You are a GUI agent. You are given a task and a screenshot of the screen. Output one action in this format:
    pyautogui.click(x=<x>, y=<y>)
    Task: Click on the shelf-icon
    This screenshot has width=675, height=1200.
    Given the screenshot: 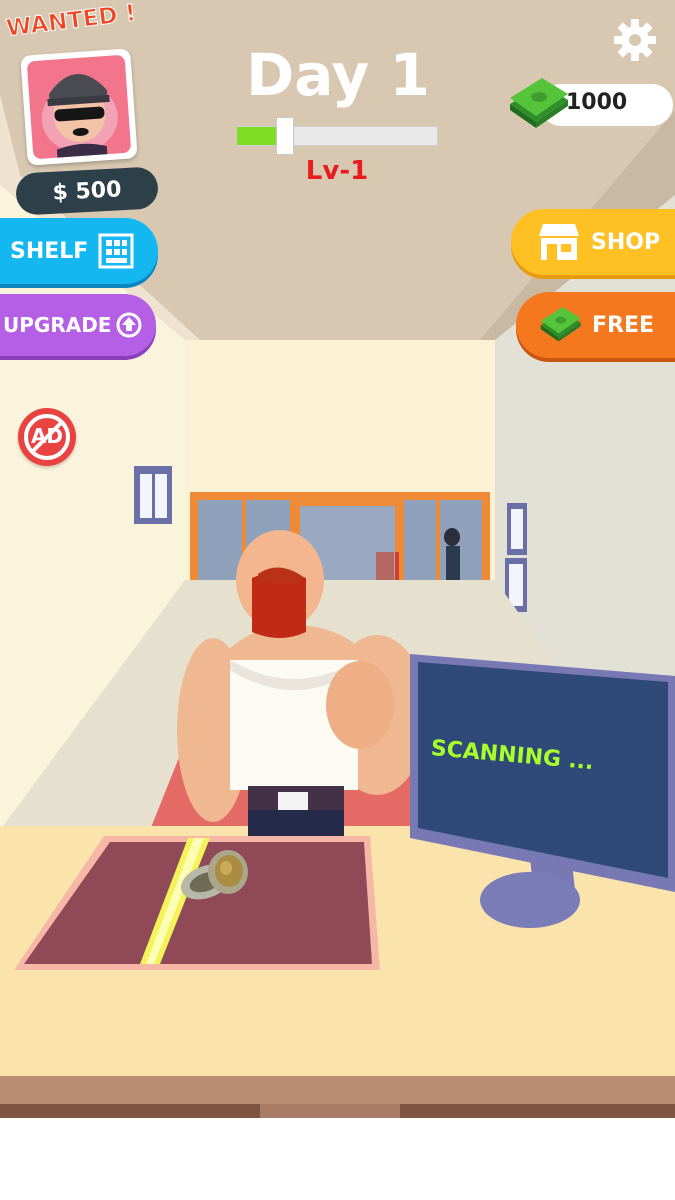 What is the action you would take?
    pyautogui.click(x=116, y=251)
    